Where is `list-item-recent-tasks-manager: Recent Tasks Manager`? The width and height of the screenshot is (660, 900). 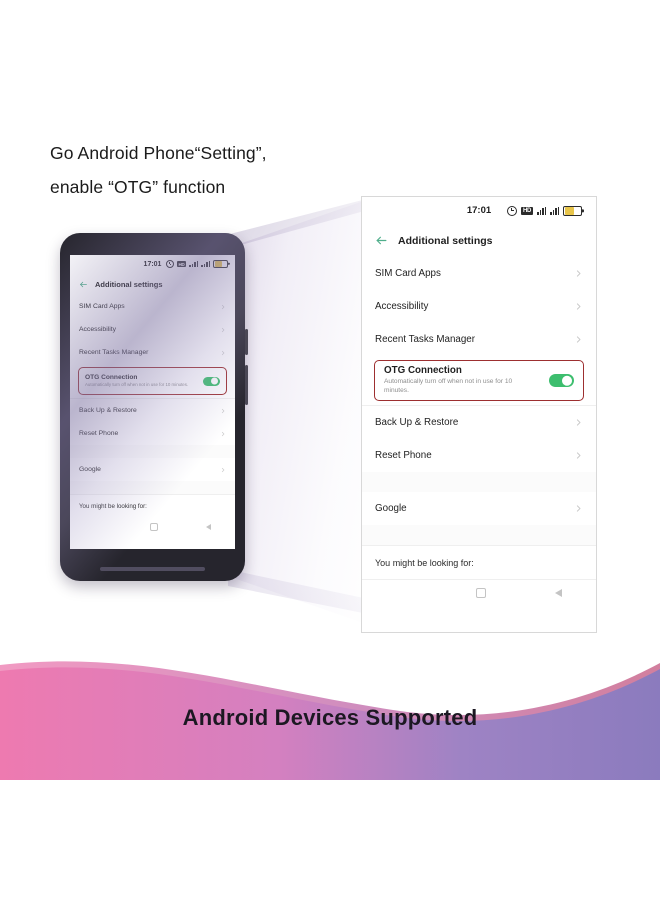 list-item-recent-tasks-manager: Recent Tasks Manager is located at coordinates (479, 339).